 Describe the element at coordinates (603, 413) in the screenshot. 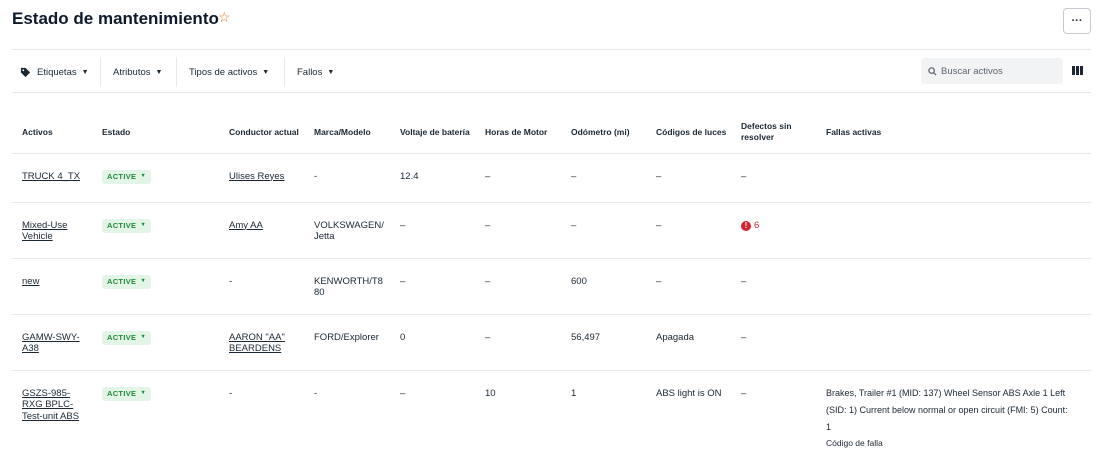

I see `odometer-cell: 1` at that location.